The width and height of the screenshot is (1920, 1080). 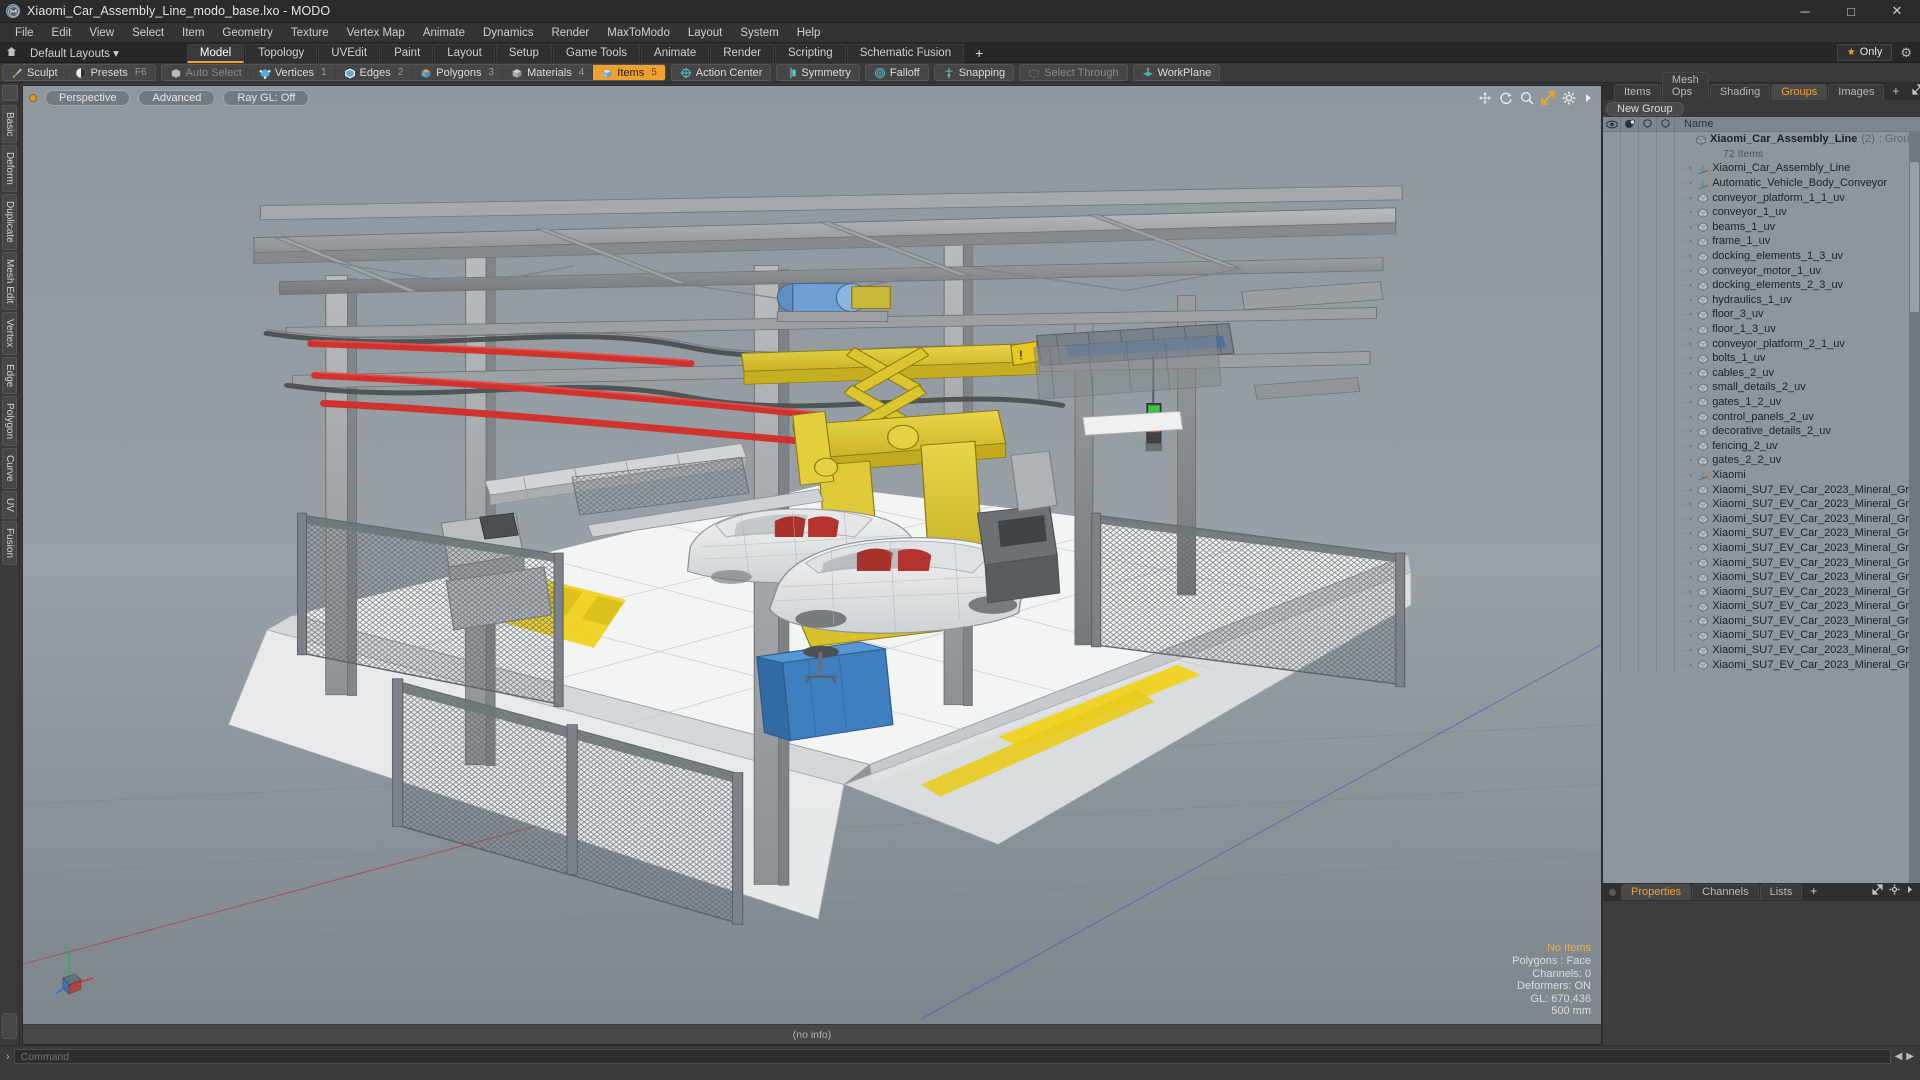 I want to click on left-strip-tab-duplicate: Duplicate, so click(x=9, y=222).